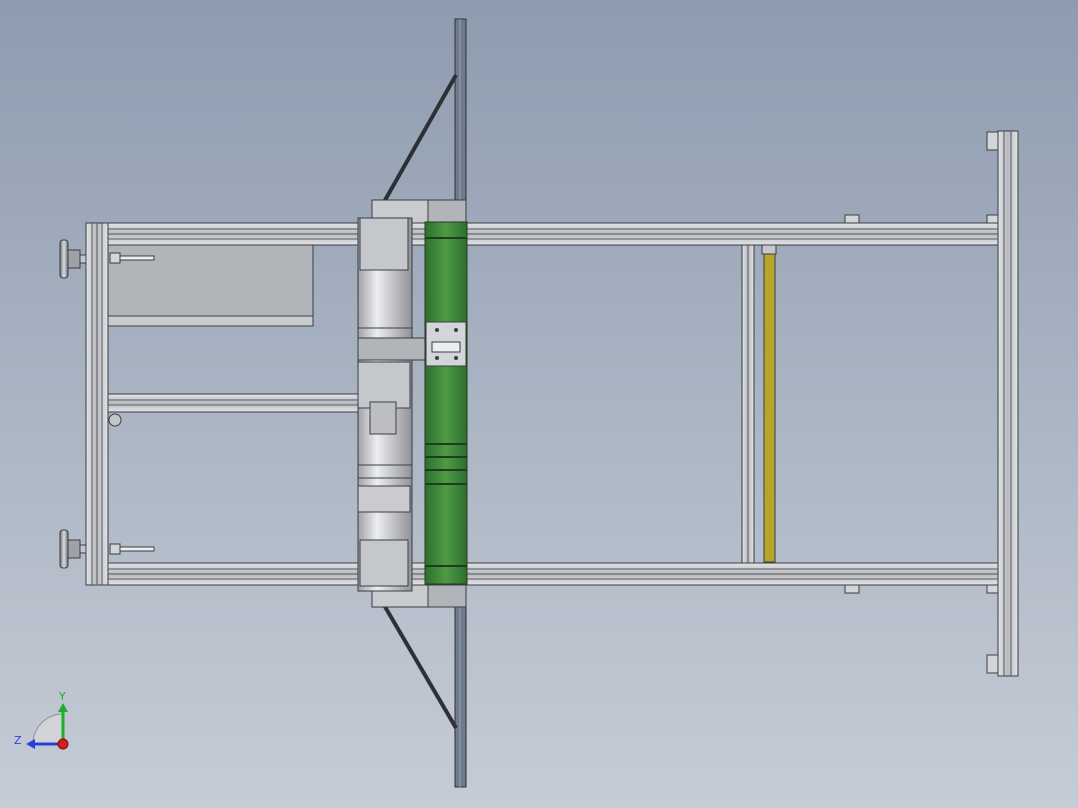 The image size is (1078, 808). Describe the element at coordinates (394, 404) in the screenshot. I see `drive-motor-housing` at that location.